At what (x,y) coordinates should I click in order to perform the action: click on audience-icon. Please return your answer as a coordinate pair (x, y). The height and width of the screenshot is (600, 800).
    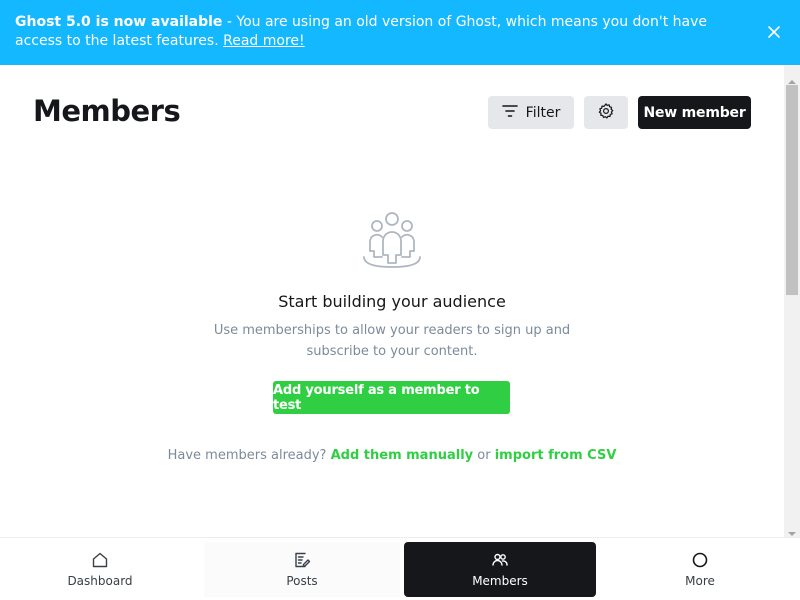
    Looking at the image, I should click on (392, 239).